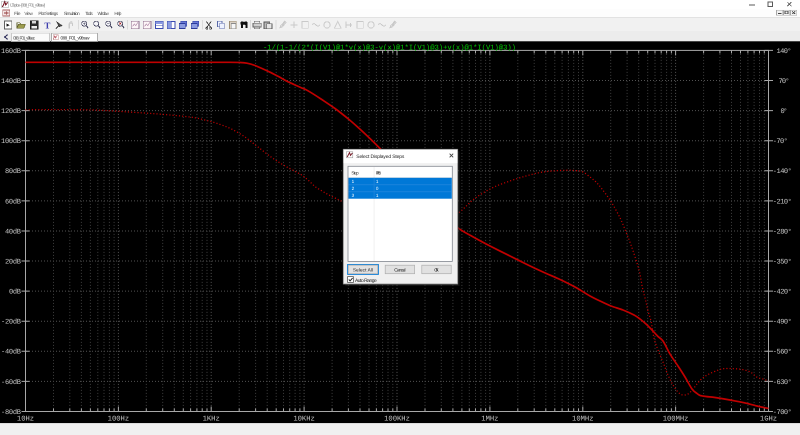 The height and width of the screenshot is (435, 800). What do you see at coordinates (11, 382) in the screenshot?
I see `svg-text: -60dB` at bounding box center [11, 382].